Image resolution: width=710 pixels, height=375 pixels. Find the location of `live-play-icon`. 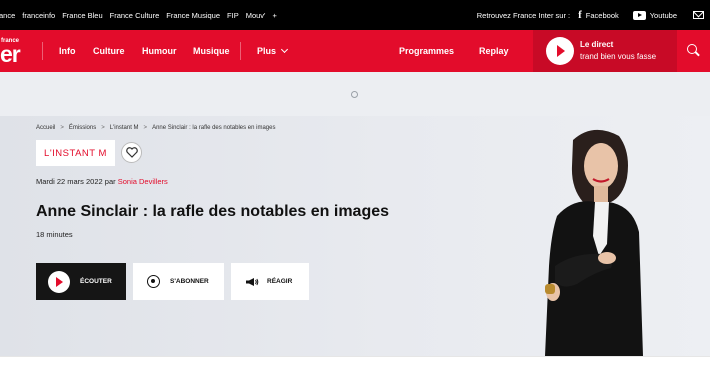

live-play-icon is located at coordinates (560, 51).